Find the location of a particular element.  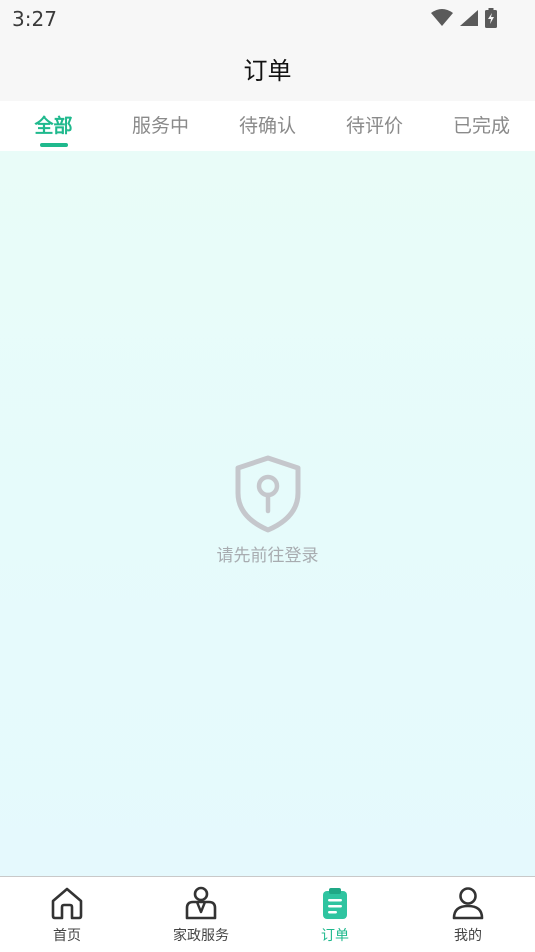

tabbar-housekeeping: 家政服务 is located at coordinates (201, 914).